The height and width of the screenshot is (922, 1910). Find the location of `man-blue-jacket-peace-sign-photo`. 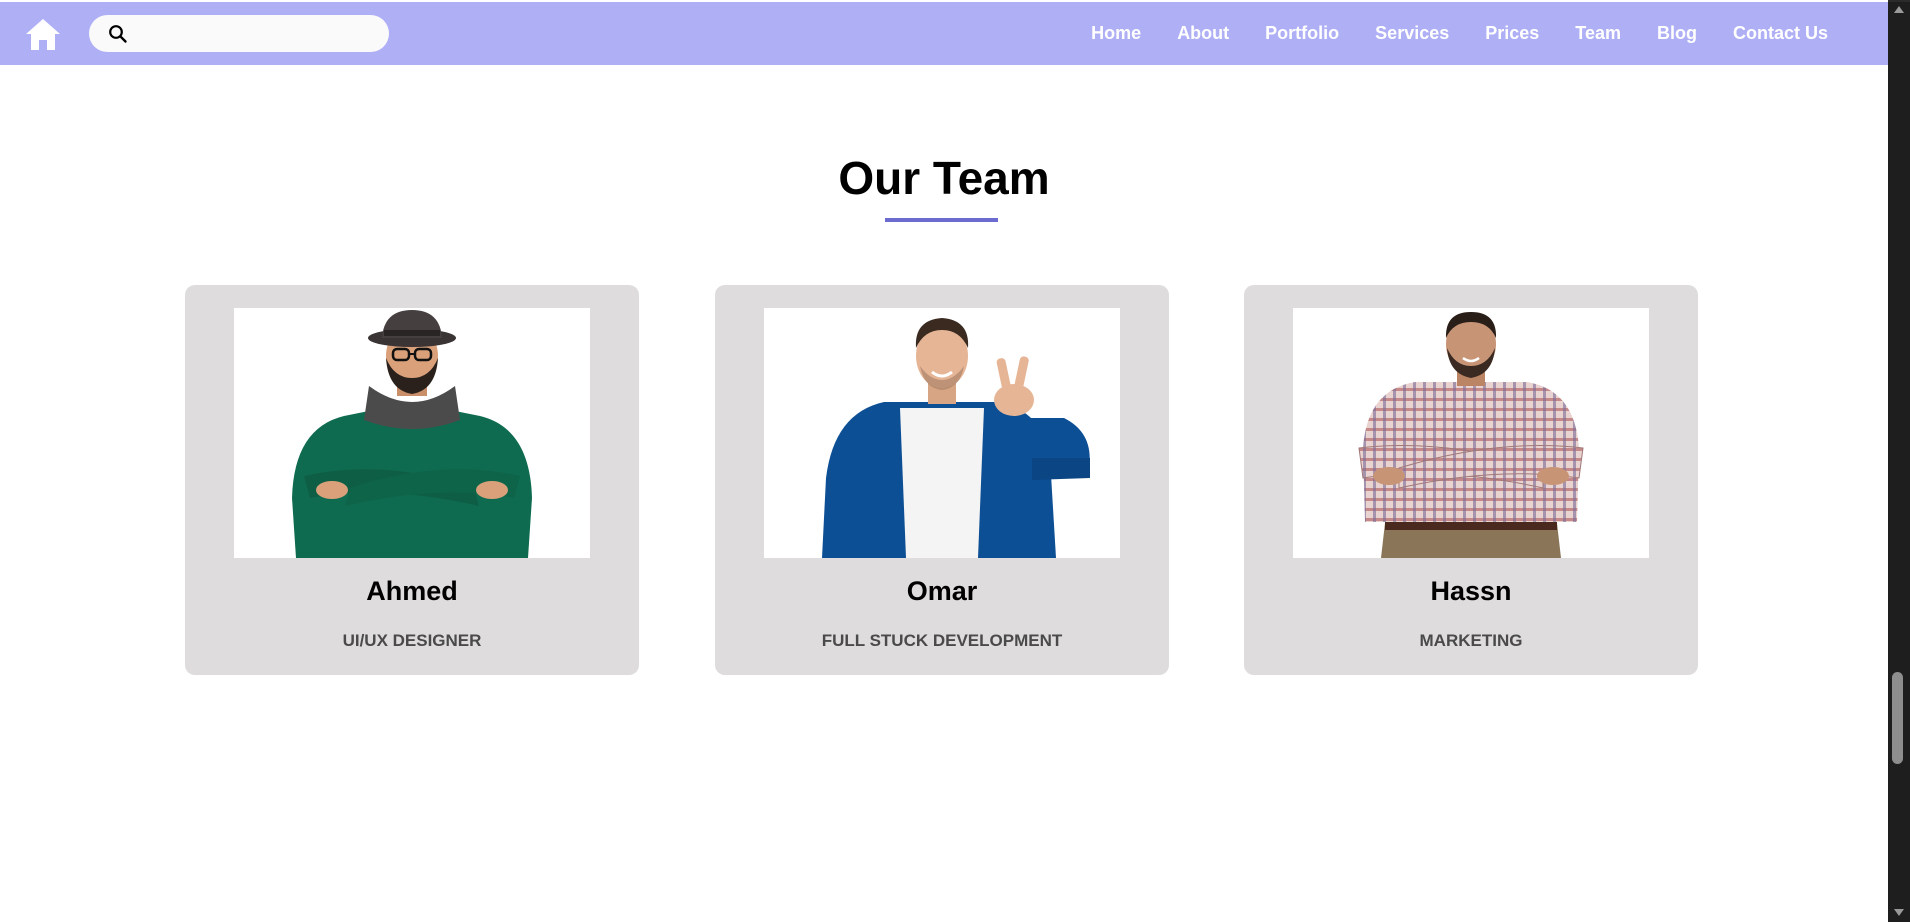

man-blue-jacket-peace-sign-photo is located at coordinates (956, 438).